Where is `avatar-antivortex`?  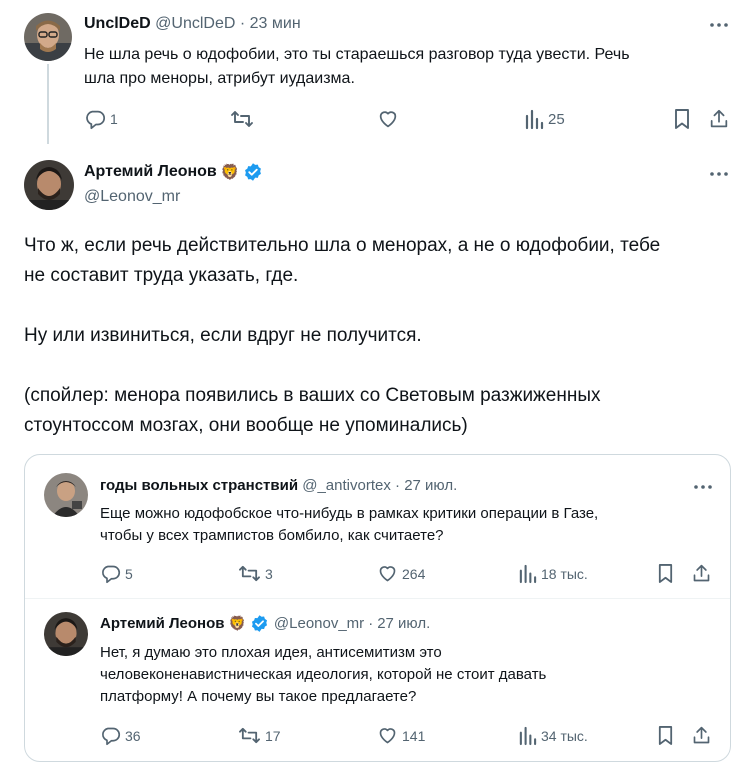 avatar-antivortex is located at coordinates (66, 495).